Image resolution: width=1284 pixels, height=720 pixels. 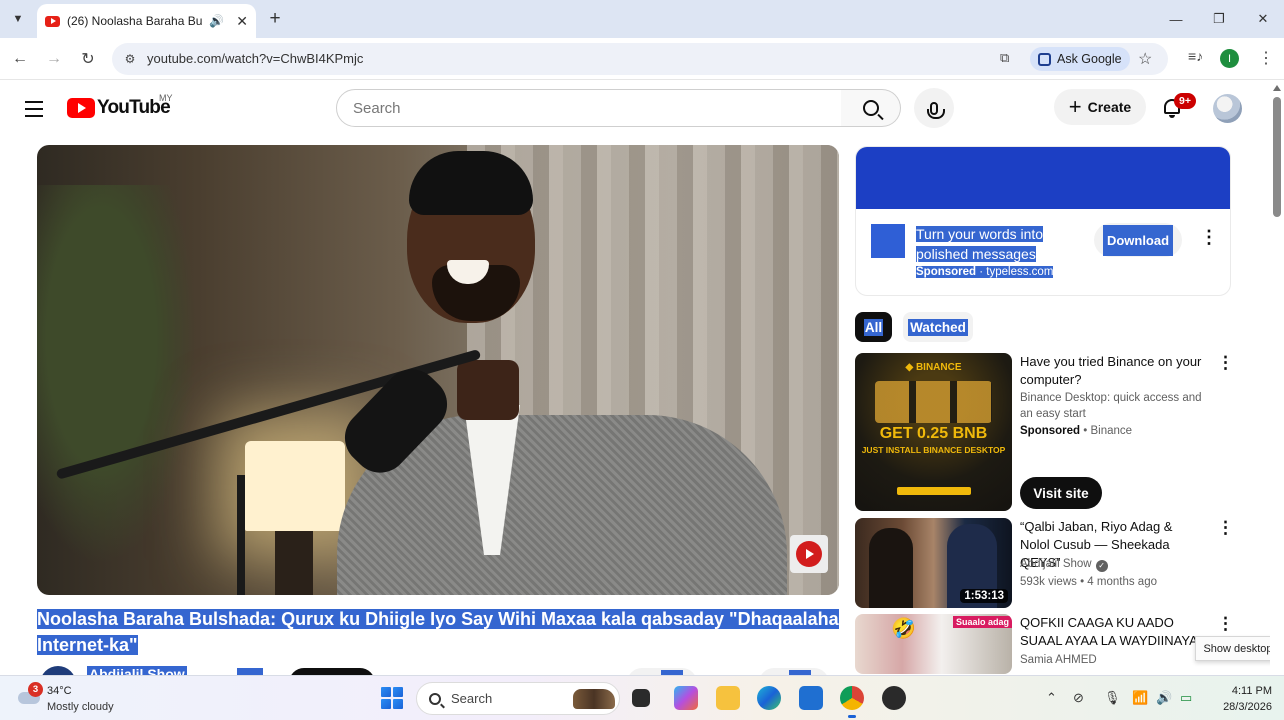 What do you see at coordinates (1263, 19) in the screenshot?
I see `close-window-icon: ✕` at bounding box center [1263, 19].